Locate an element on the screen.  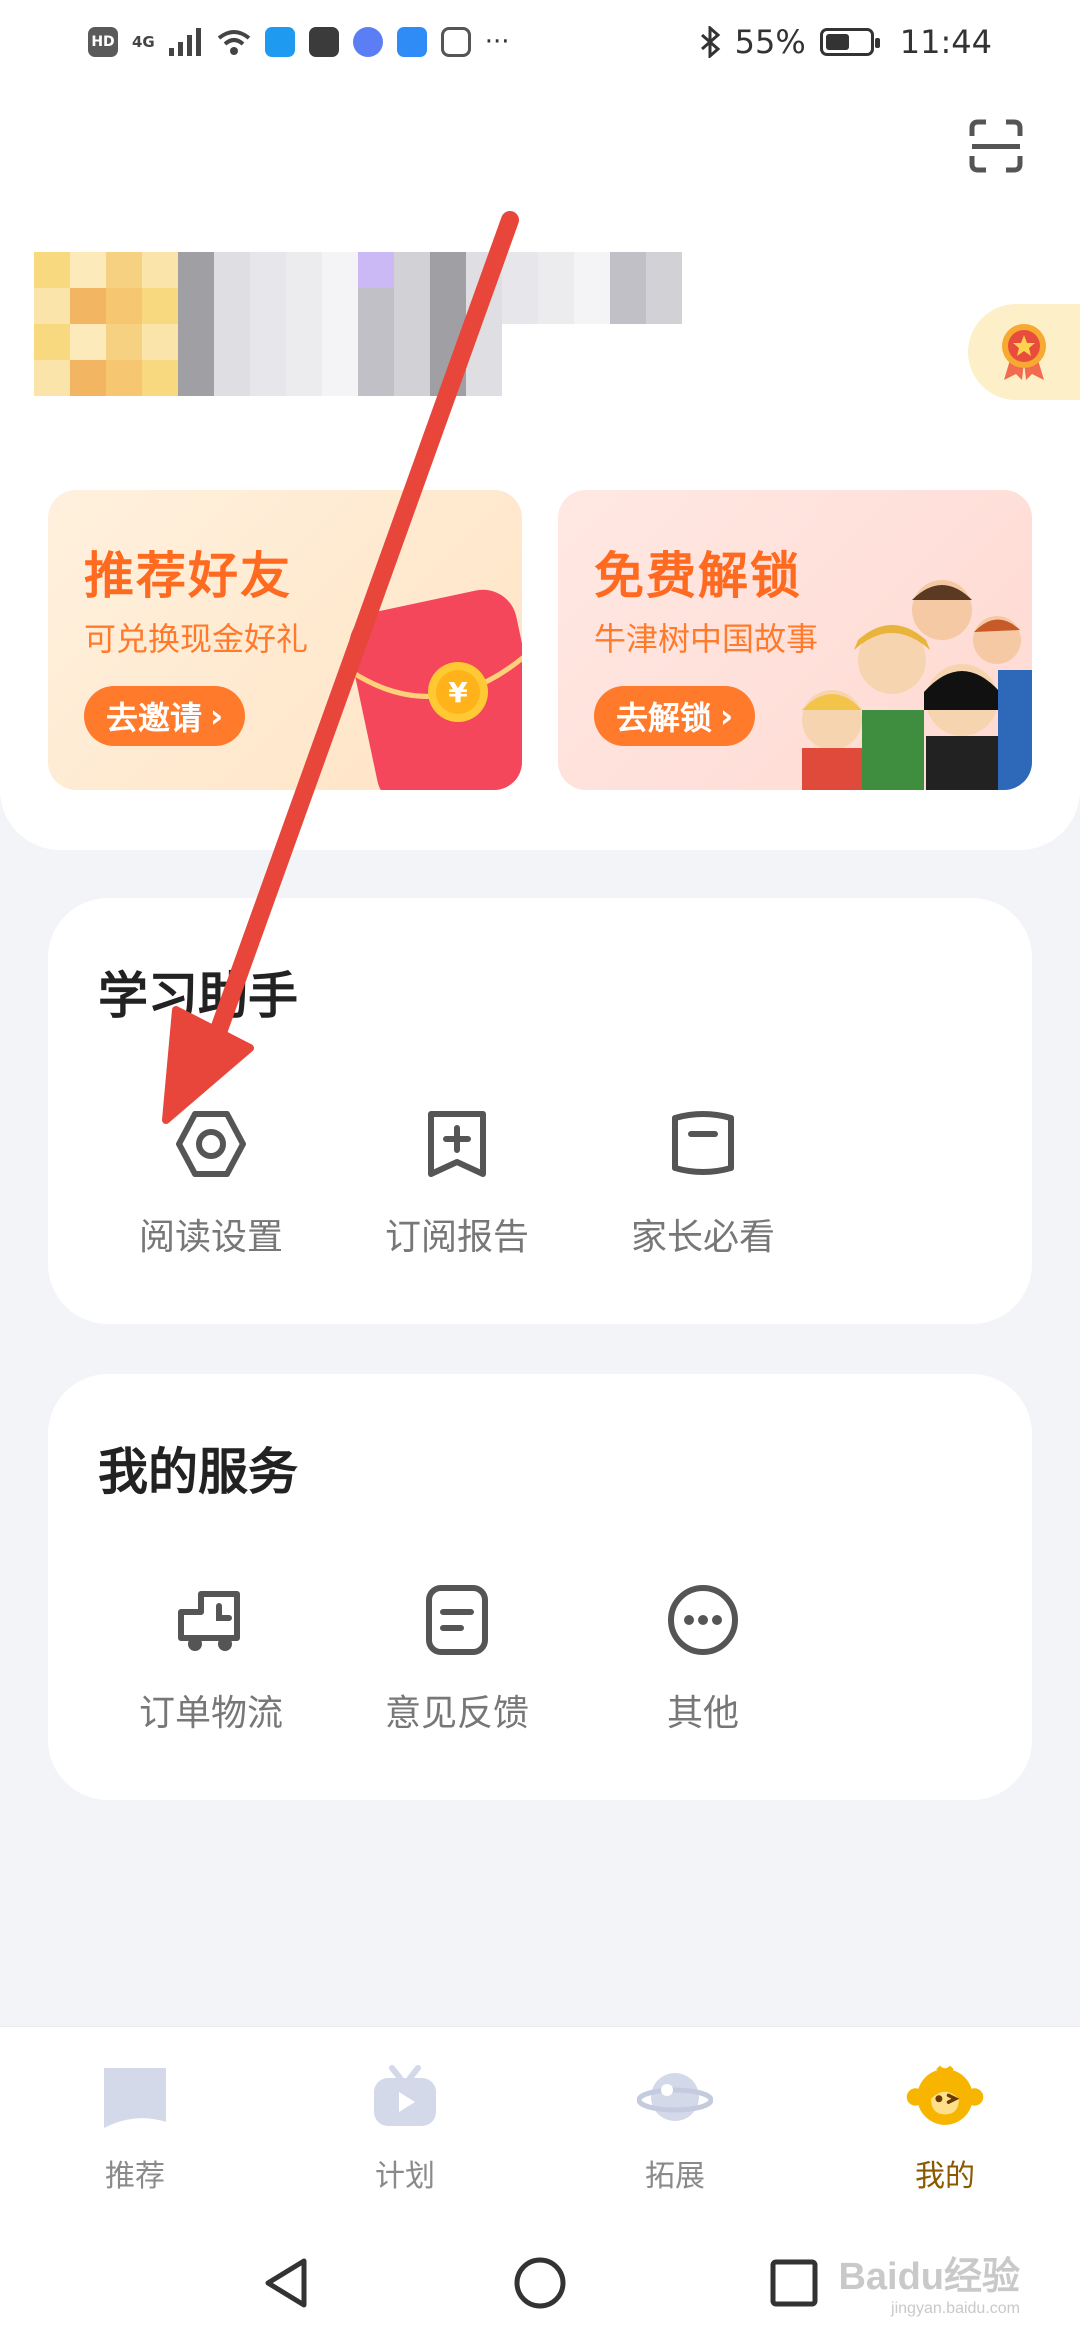
red-envelope-icon: ¥ is located at coordinates (435, 689).